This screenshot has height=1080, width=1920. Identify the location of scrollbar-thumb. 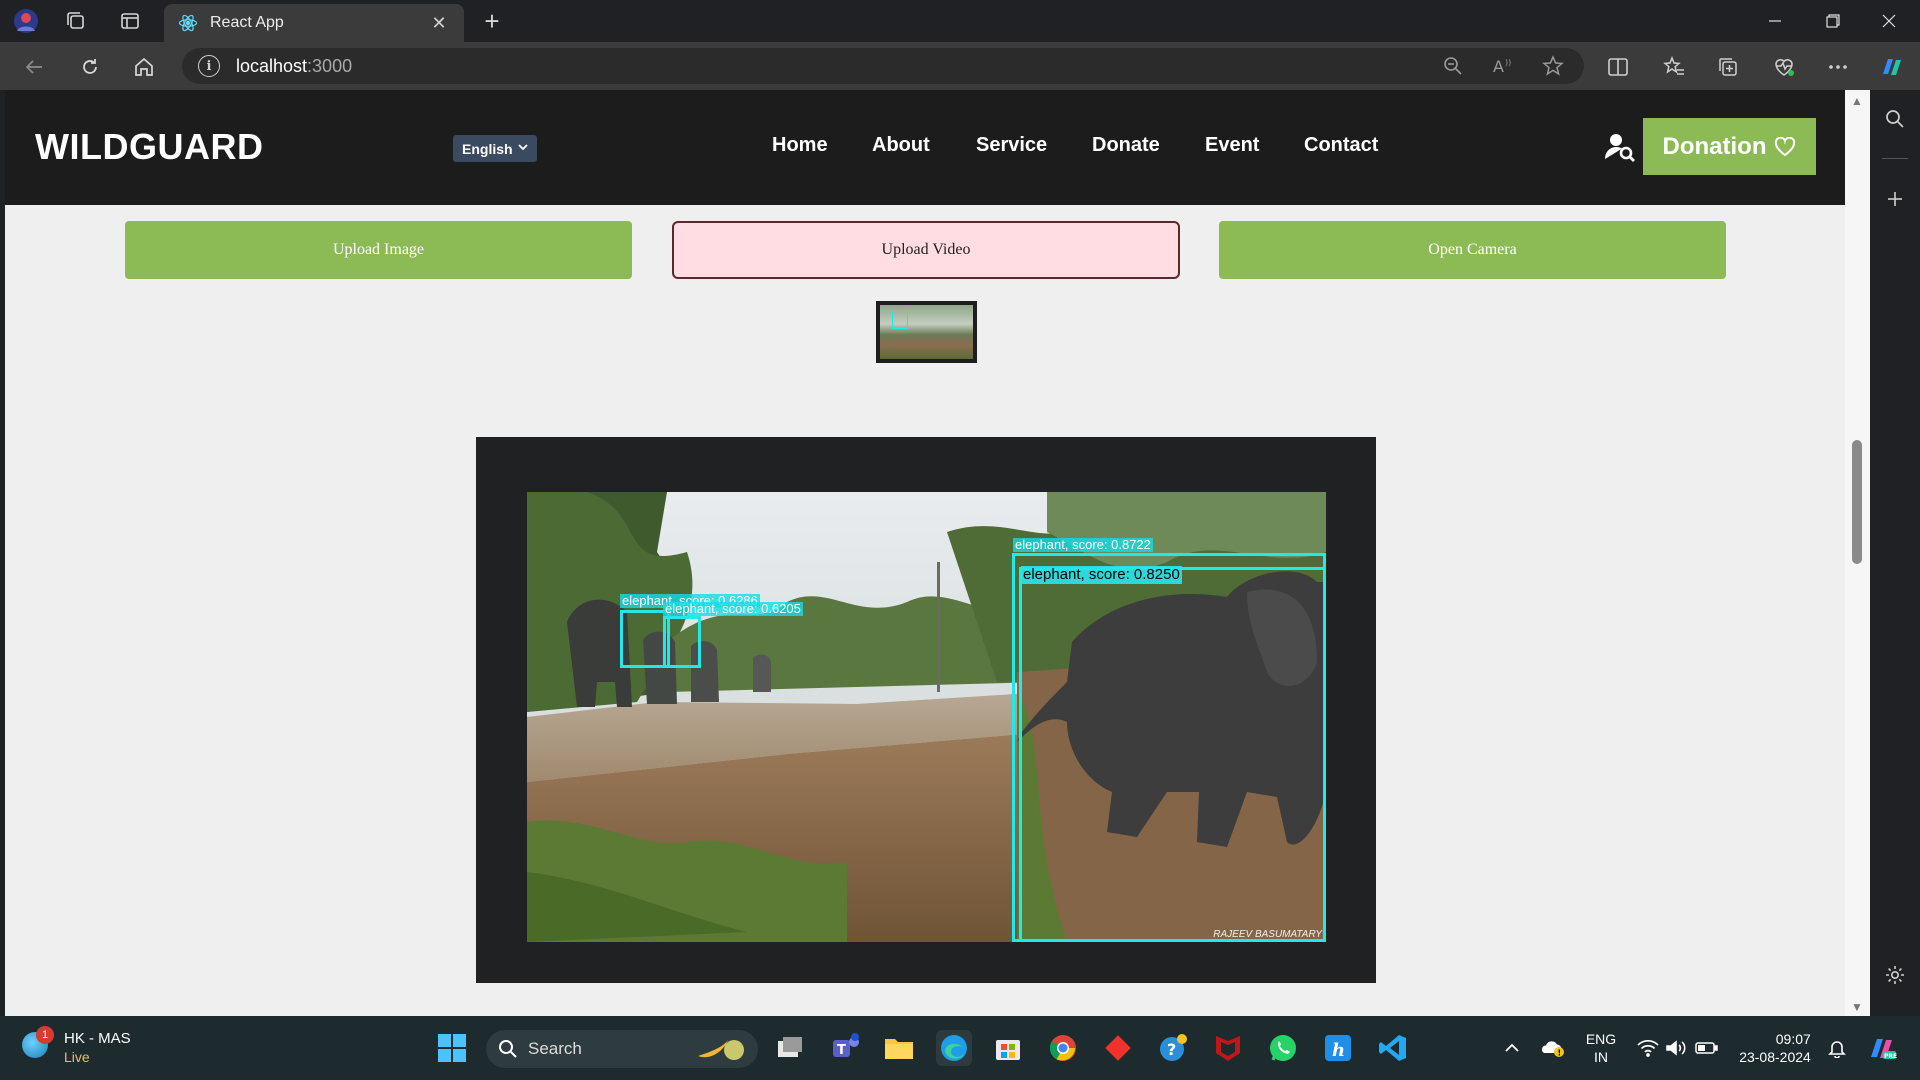
(1857, 502).